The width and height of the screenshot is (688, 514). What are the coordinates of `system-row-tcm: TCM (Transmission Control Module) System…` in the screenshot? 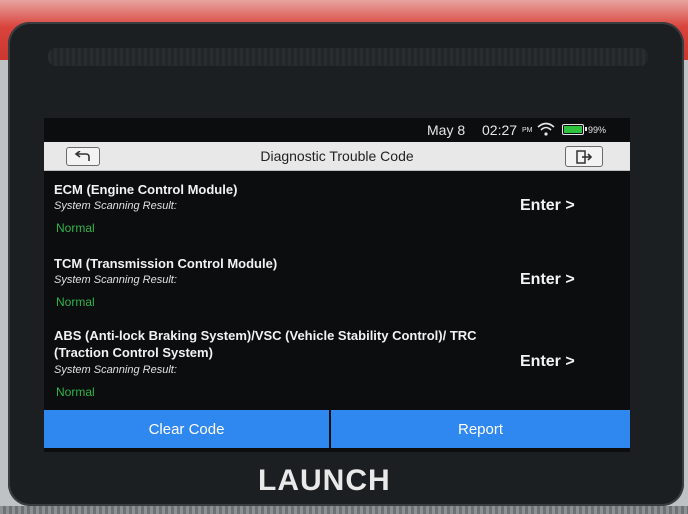 It's located at (337, 285).